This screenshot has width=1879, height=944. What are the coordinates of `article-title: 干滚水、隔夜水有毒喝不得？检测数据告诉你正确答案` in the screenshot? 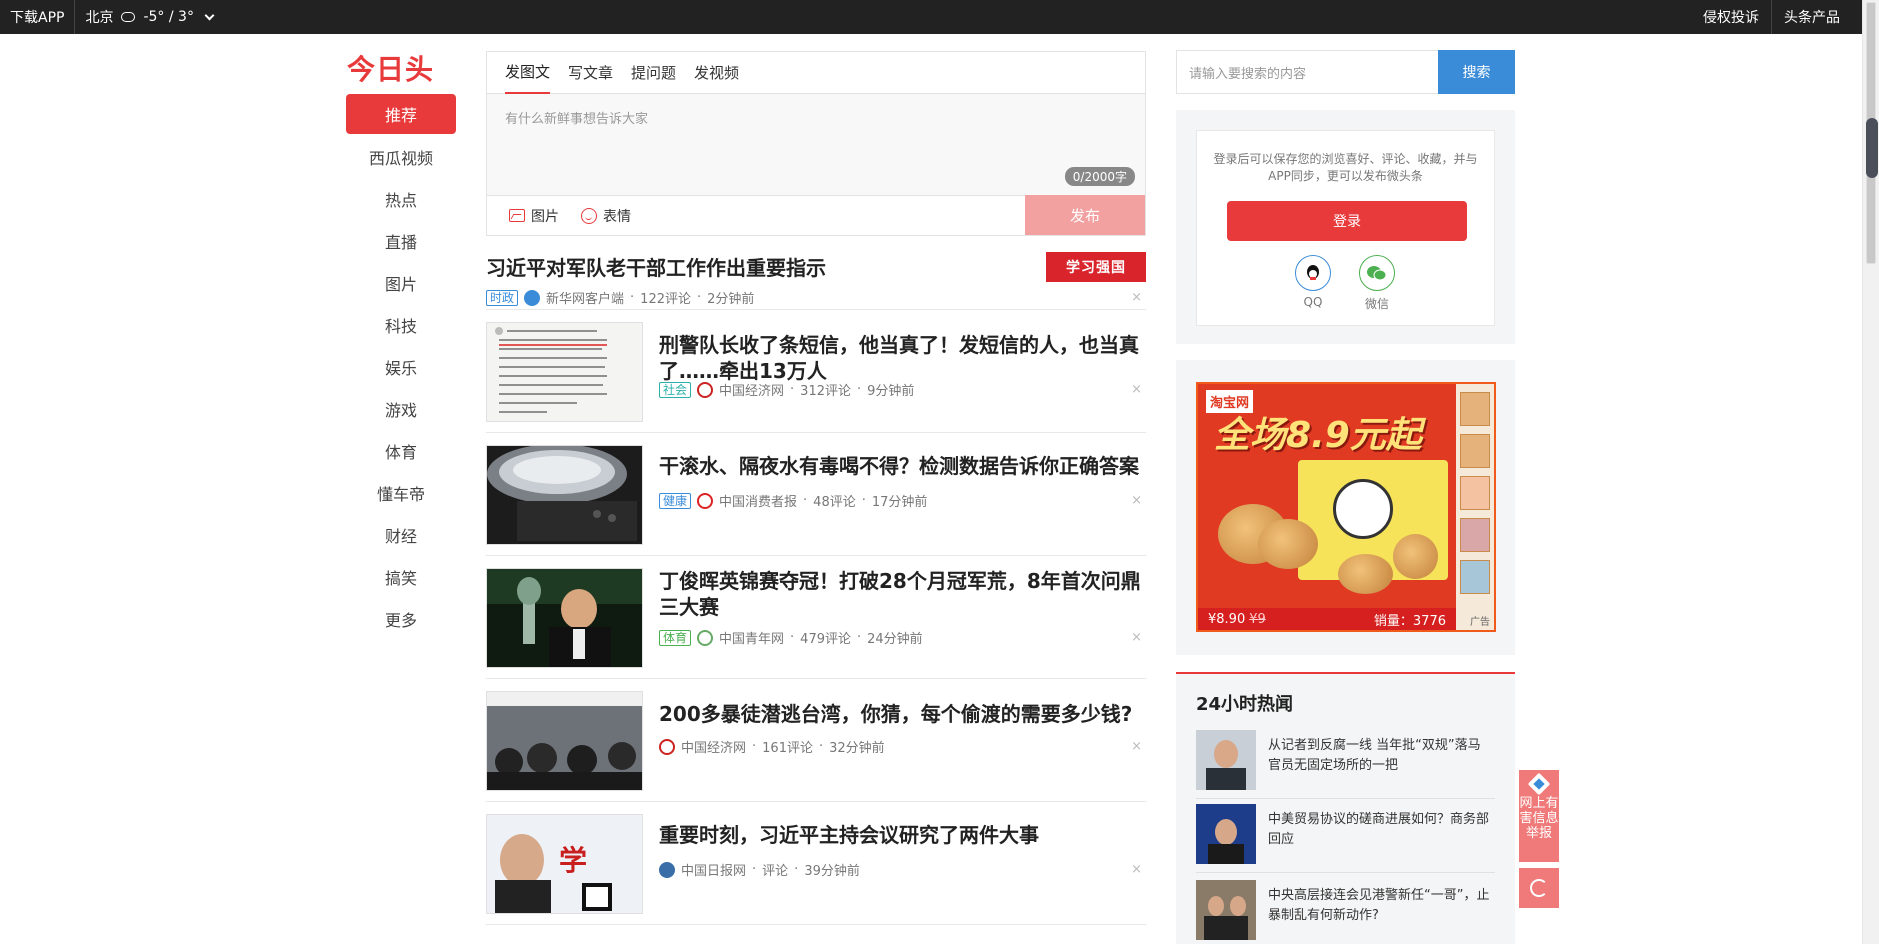 It's located at (900, 466).